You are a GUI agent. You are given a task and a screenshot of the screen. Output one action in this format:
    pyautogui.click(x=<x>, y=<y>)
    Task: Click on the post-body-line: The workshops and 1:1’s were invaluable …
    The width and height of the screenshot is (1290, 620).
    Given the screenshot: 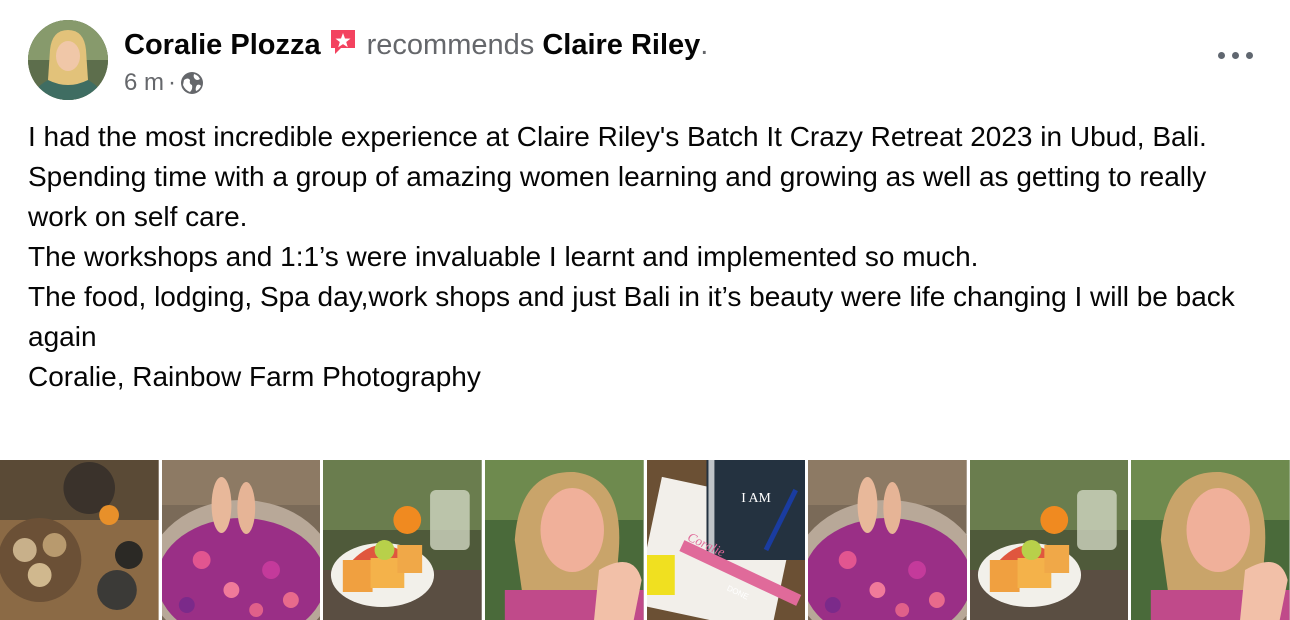 What is the action you would take?
    pyautogui.click(x=503, y=256)
    